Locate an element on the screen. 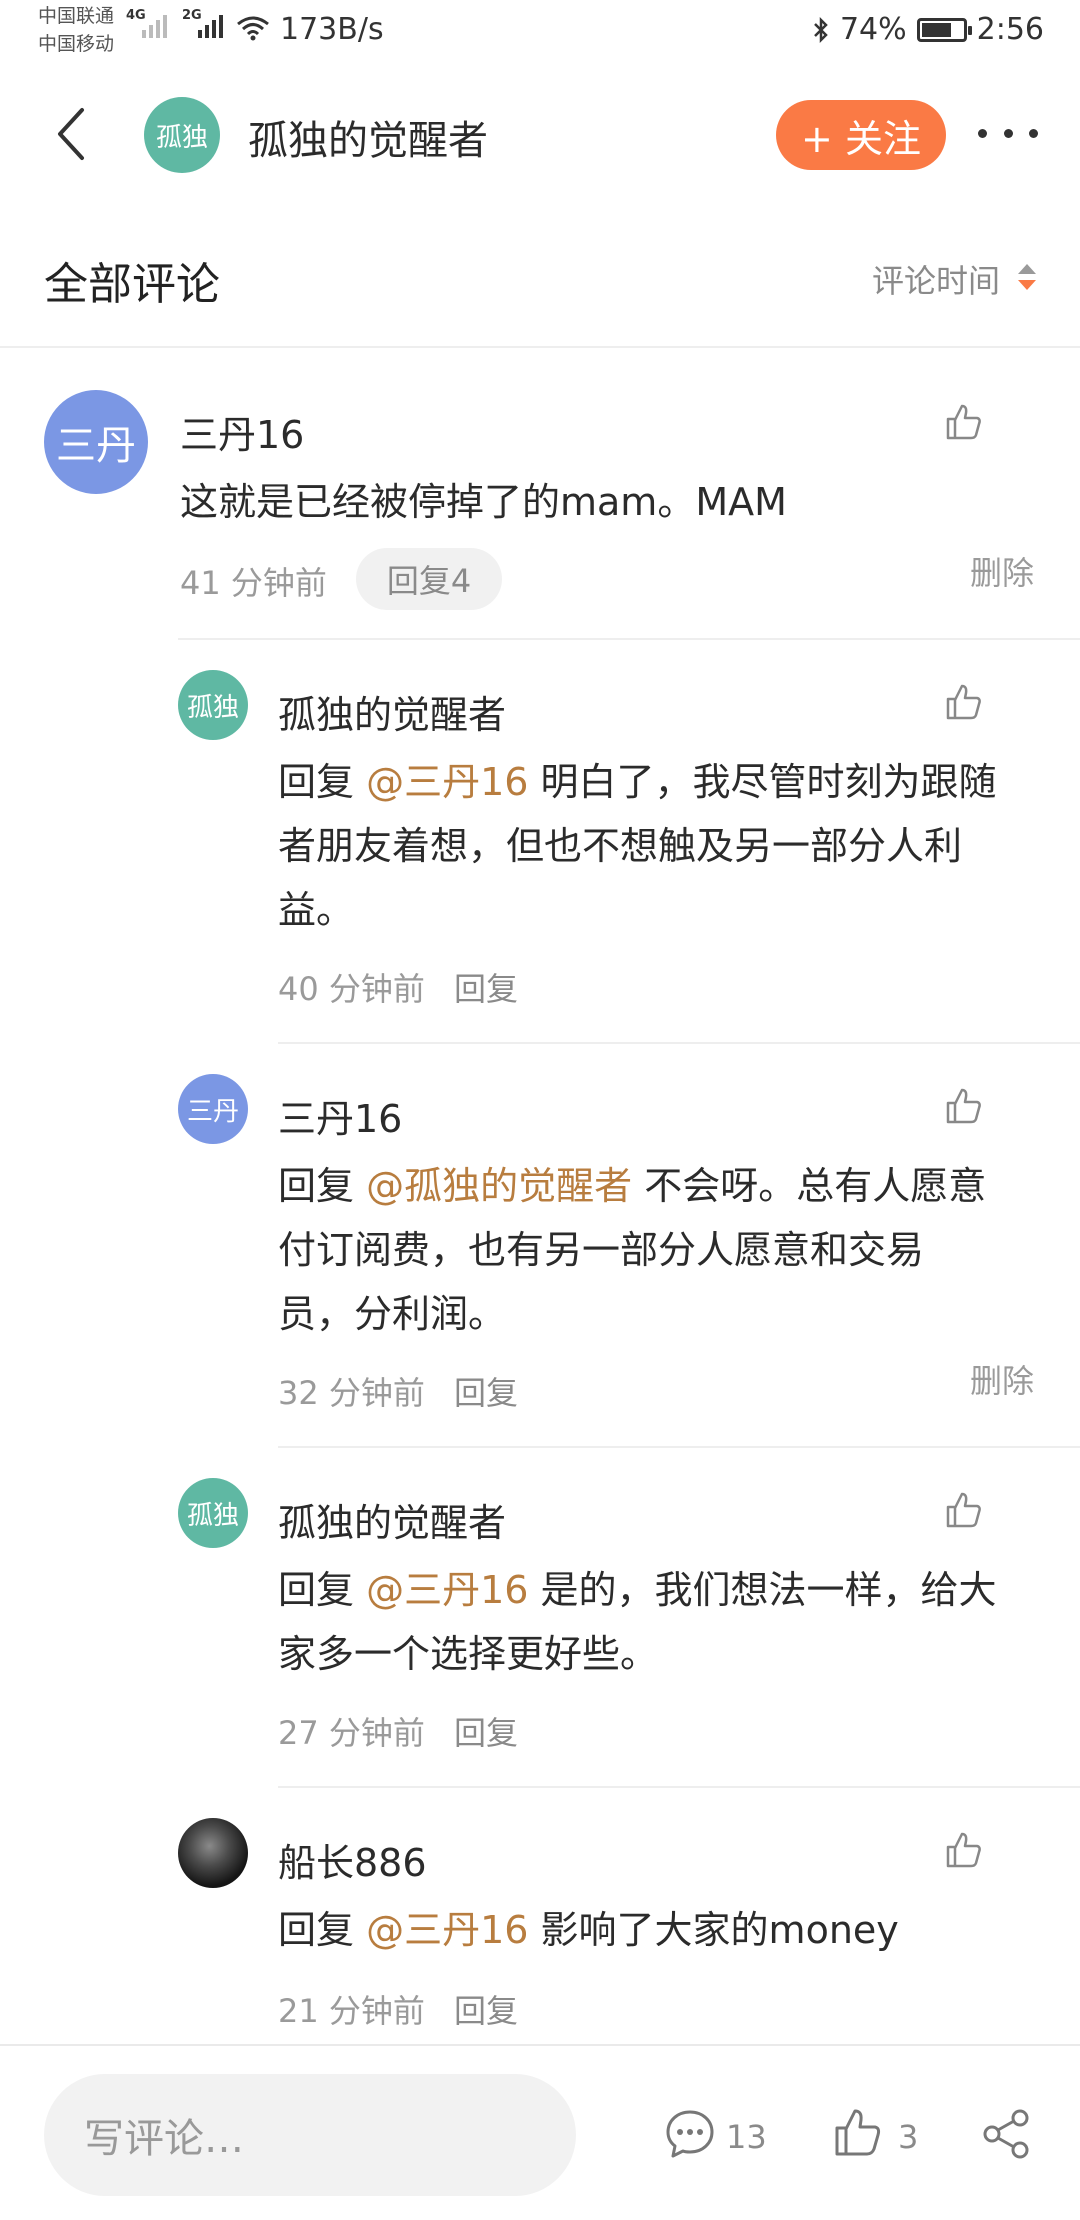  carrier-2: 中国移动 is located at coordinates (76, 44).